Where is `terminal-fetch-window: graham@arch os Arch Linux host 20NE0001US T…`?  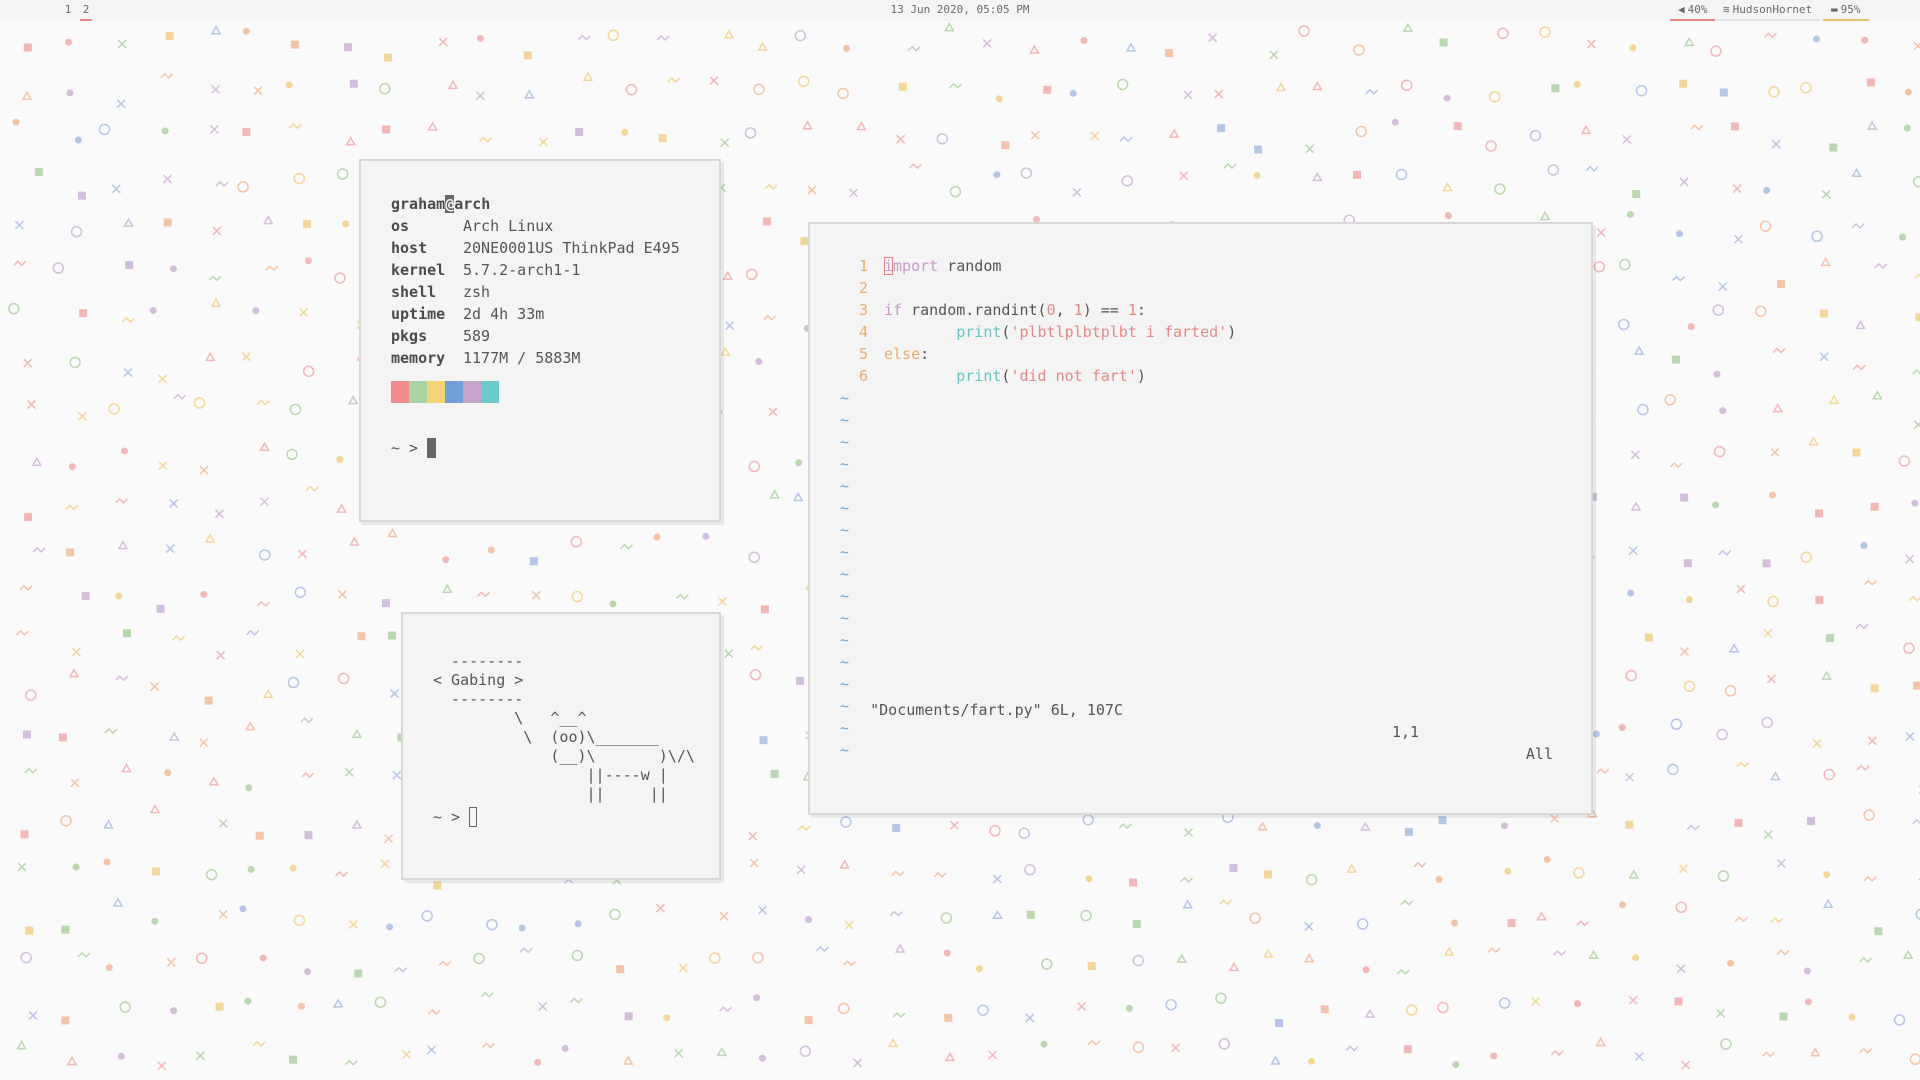
terminal-fetch-window: graham@arch os Arch Linux host 20NE0001US T… is located at coordinates (540, 340).